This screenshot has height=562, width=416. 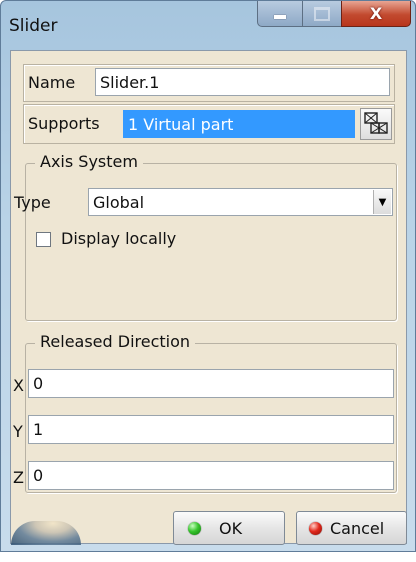 What do you see at coordinates (119, 238) in the screenshot?
I see `display-locally-label: Display locally` at bounding box center [119, 238].